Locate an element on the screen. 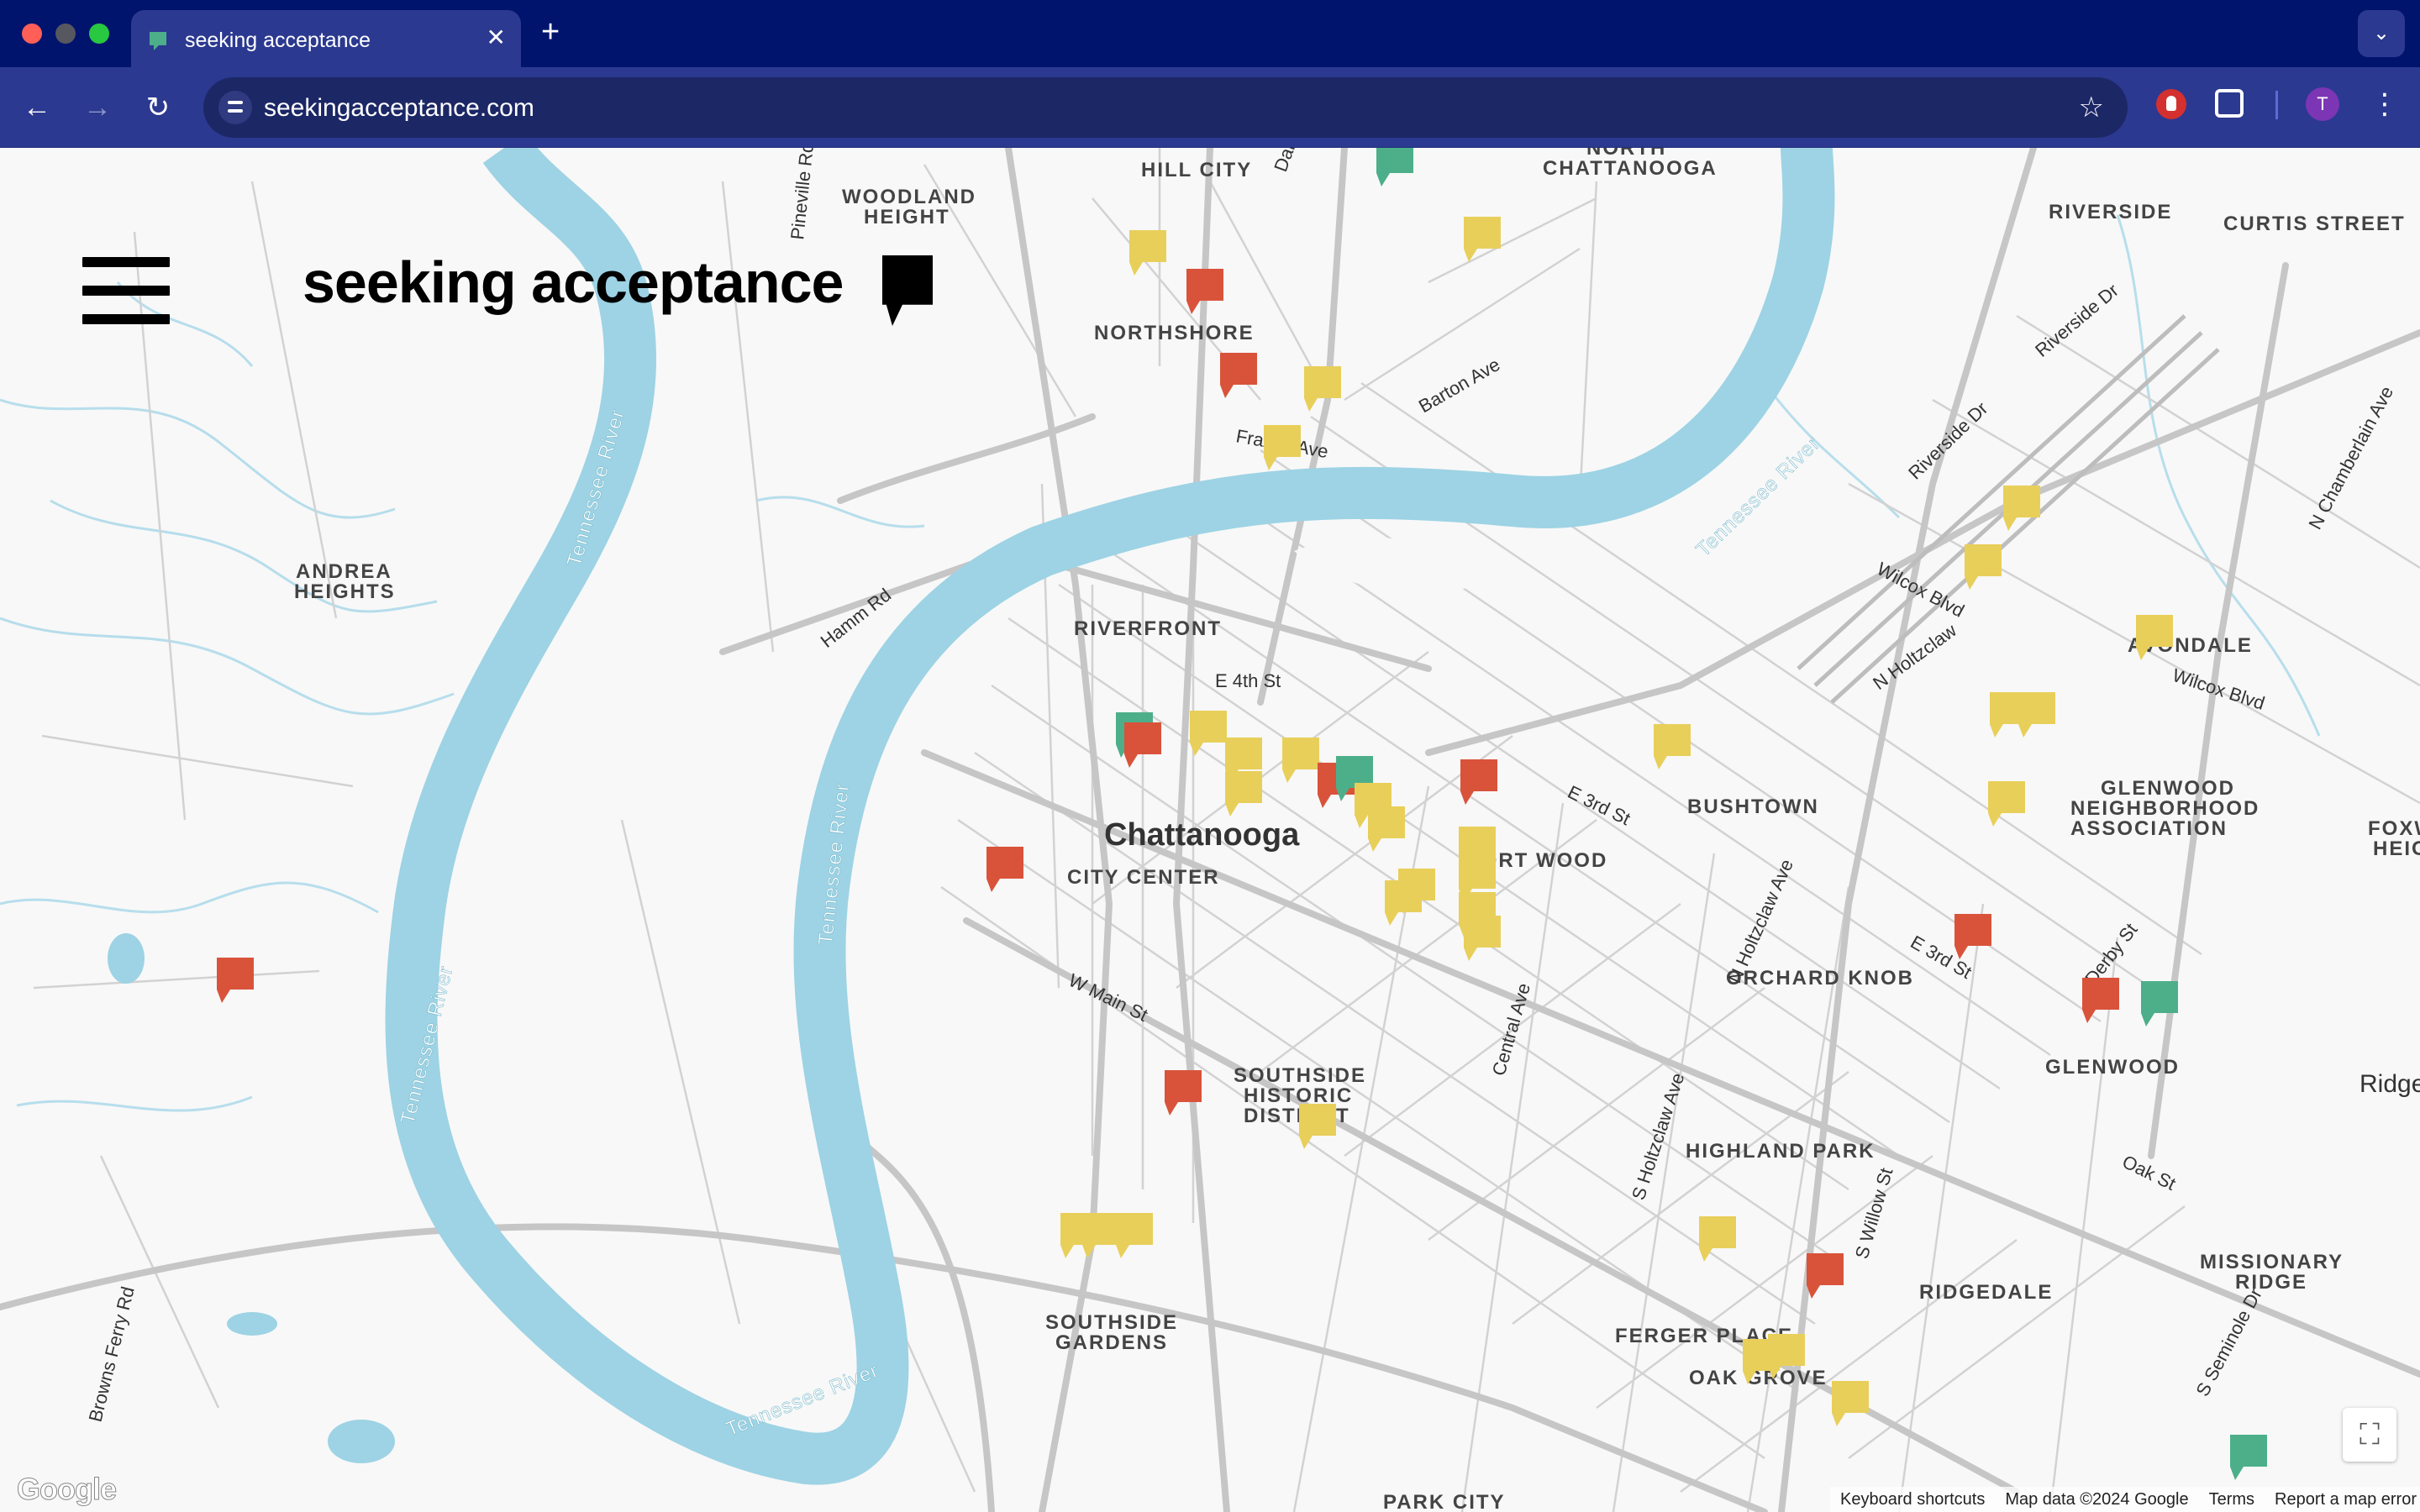 Image resolution: width=2420 pixels, height=1512 pixels. tab-search-button: ⌄ is located at coordinates (2382, 33).